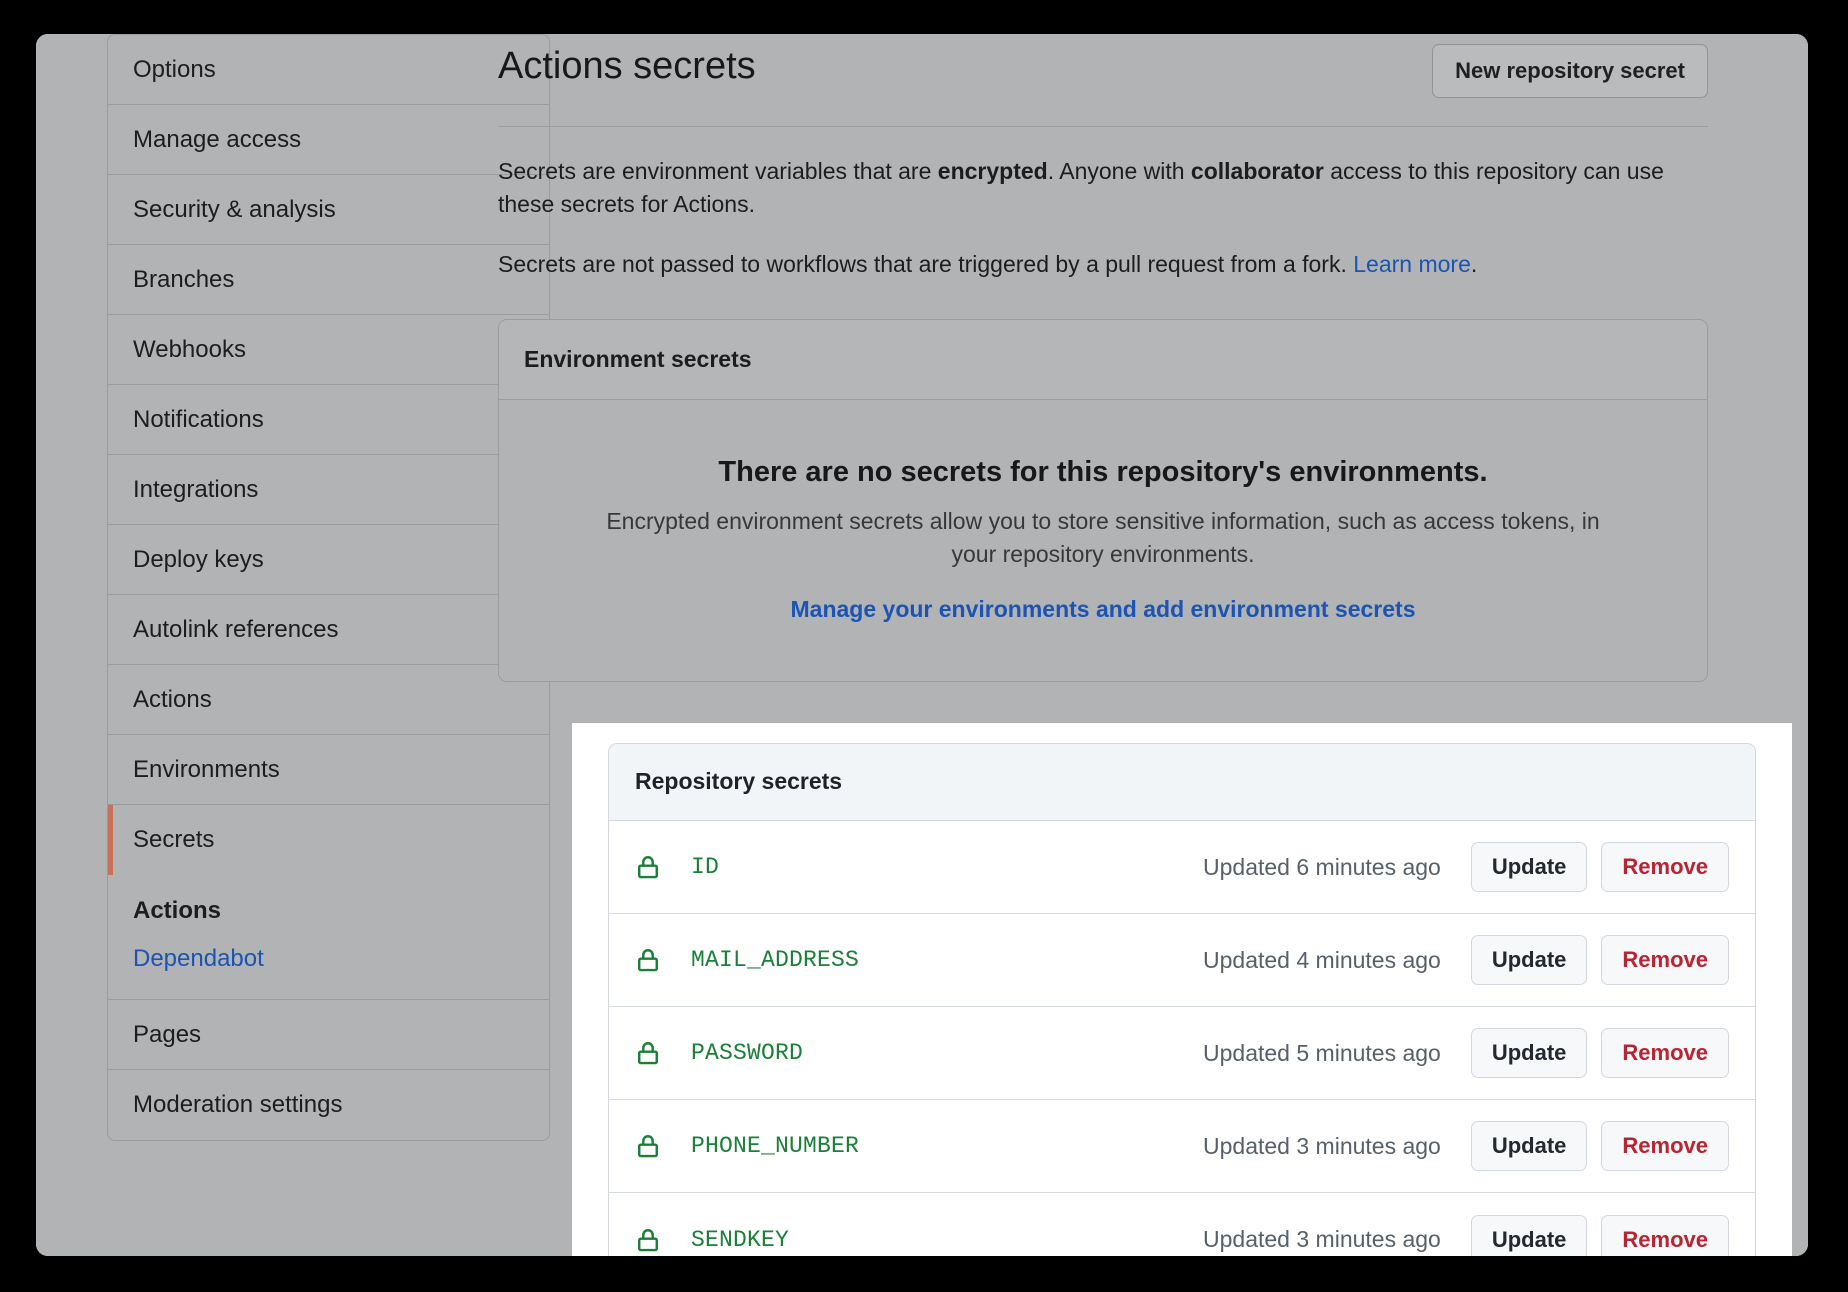  Describe the element at coordinates (328, 70) in the screenshot. I see `sidebar-item-options: Options` at that location.